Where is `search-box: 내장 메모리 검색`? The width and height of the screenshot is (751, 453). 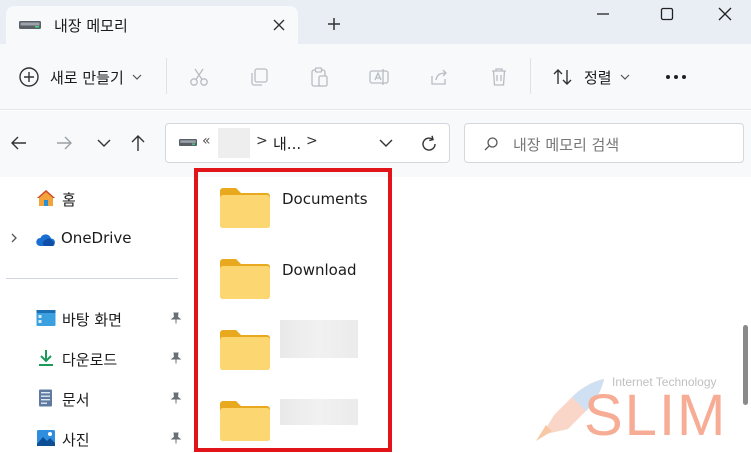
search-box: 내장 메모리 검색 is located at coordinates (604, 143).